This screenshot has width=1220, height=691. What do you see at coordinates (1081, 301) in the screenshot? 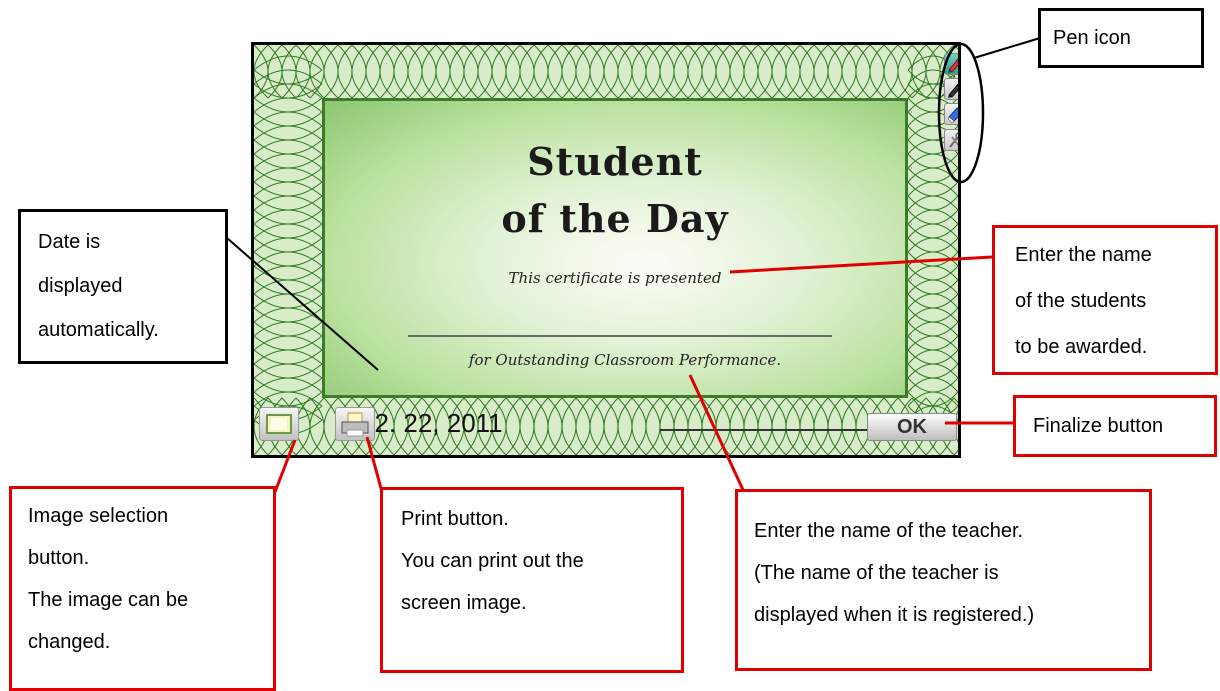
I see `callout-text: of the students` at bounding box center [1081, 301].